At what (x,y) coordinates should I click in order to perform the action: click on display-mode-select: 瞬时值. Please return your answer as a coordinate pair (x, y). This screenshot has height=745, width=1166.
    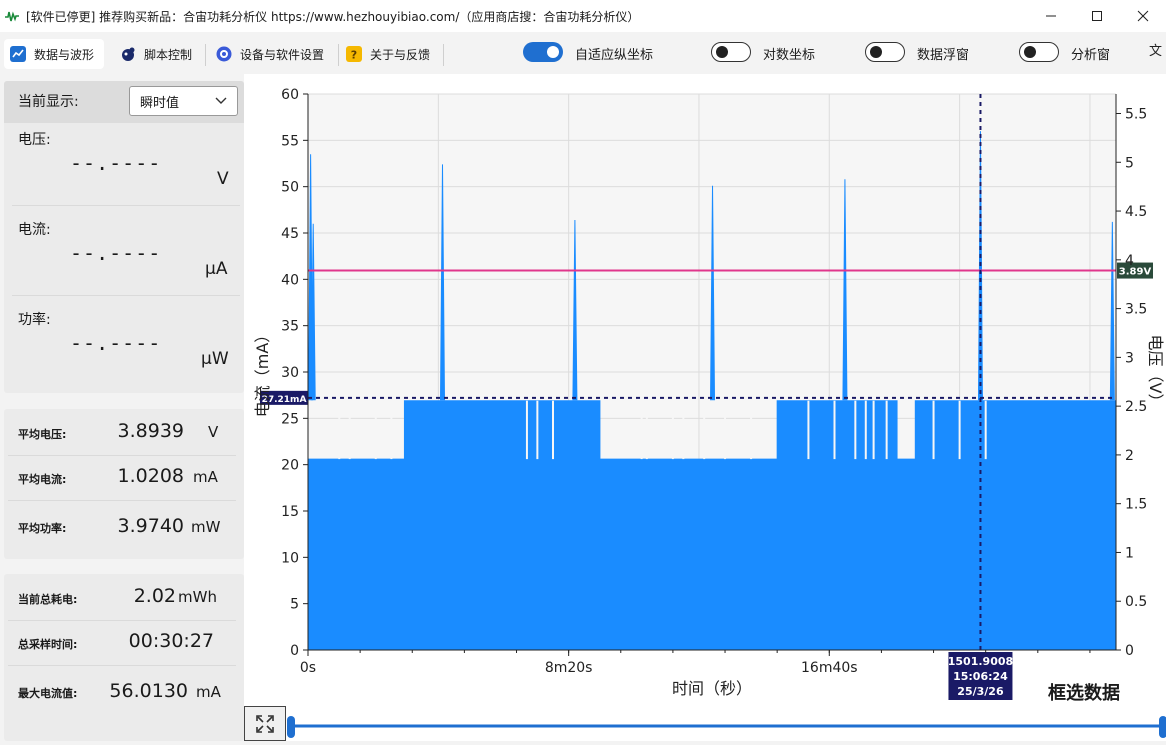
    Looking at the image, I should click on (183, 101).